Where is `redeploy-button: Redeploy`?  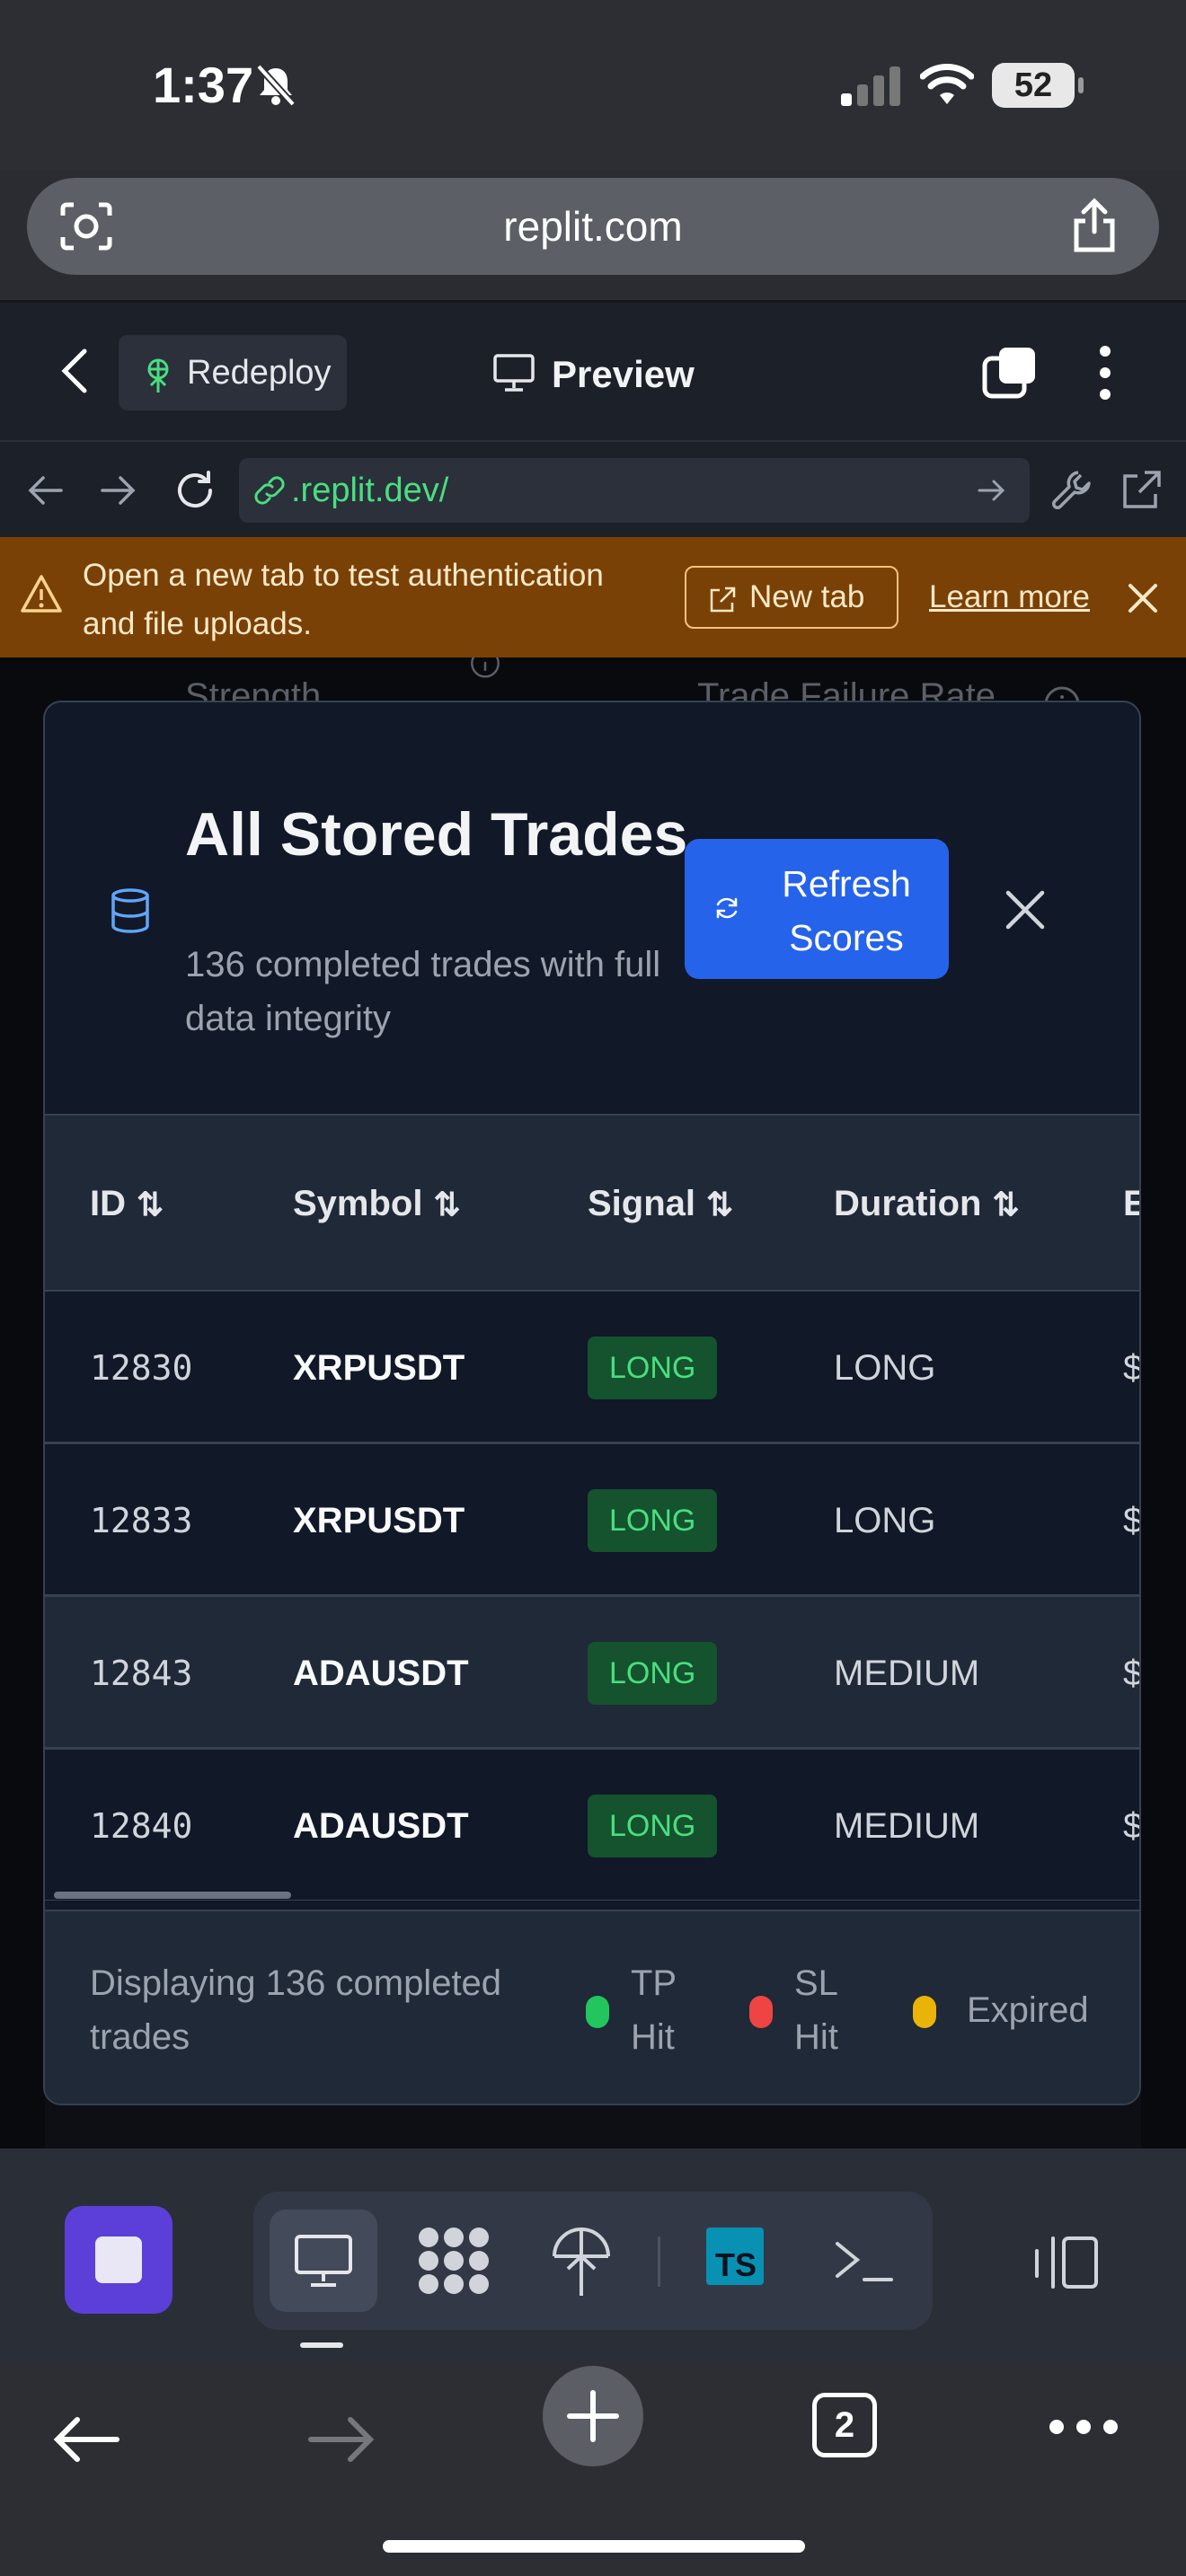
redeploy-button: Redeploy is located at coordinates (233, 372).